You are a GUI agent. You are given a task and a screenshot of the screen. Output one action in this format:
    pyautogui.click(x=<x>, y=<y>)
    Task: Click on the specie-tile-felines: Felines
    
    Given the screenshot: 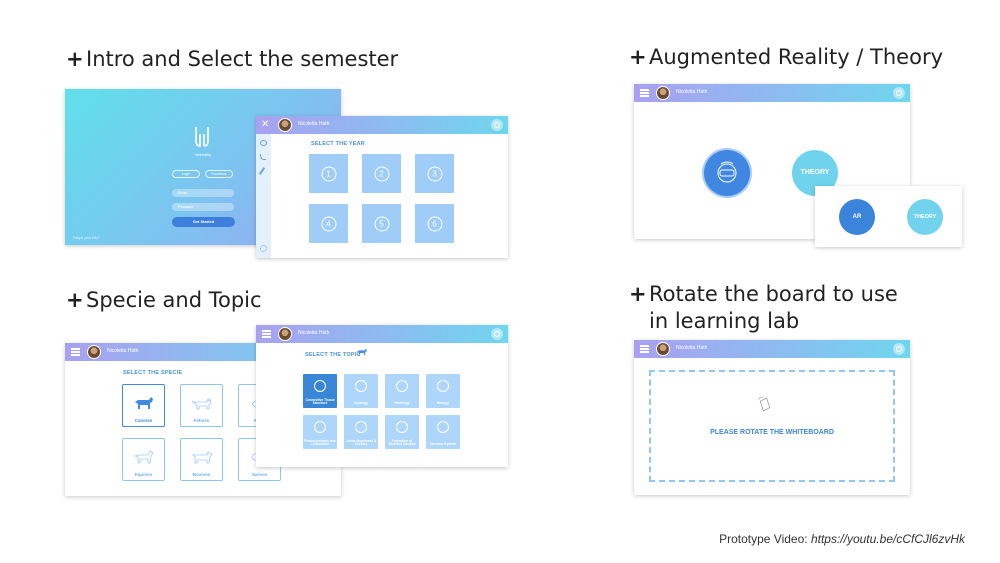 What is the action you would take?
    pyautogui.click(x=201, y=405)
    